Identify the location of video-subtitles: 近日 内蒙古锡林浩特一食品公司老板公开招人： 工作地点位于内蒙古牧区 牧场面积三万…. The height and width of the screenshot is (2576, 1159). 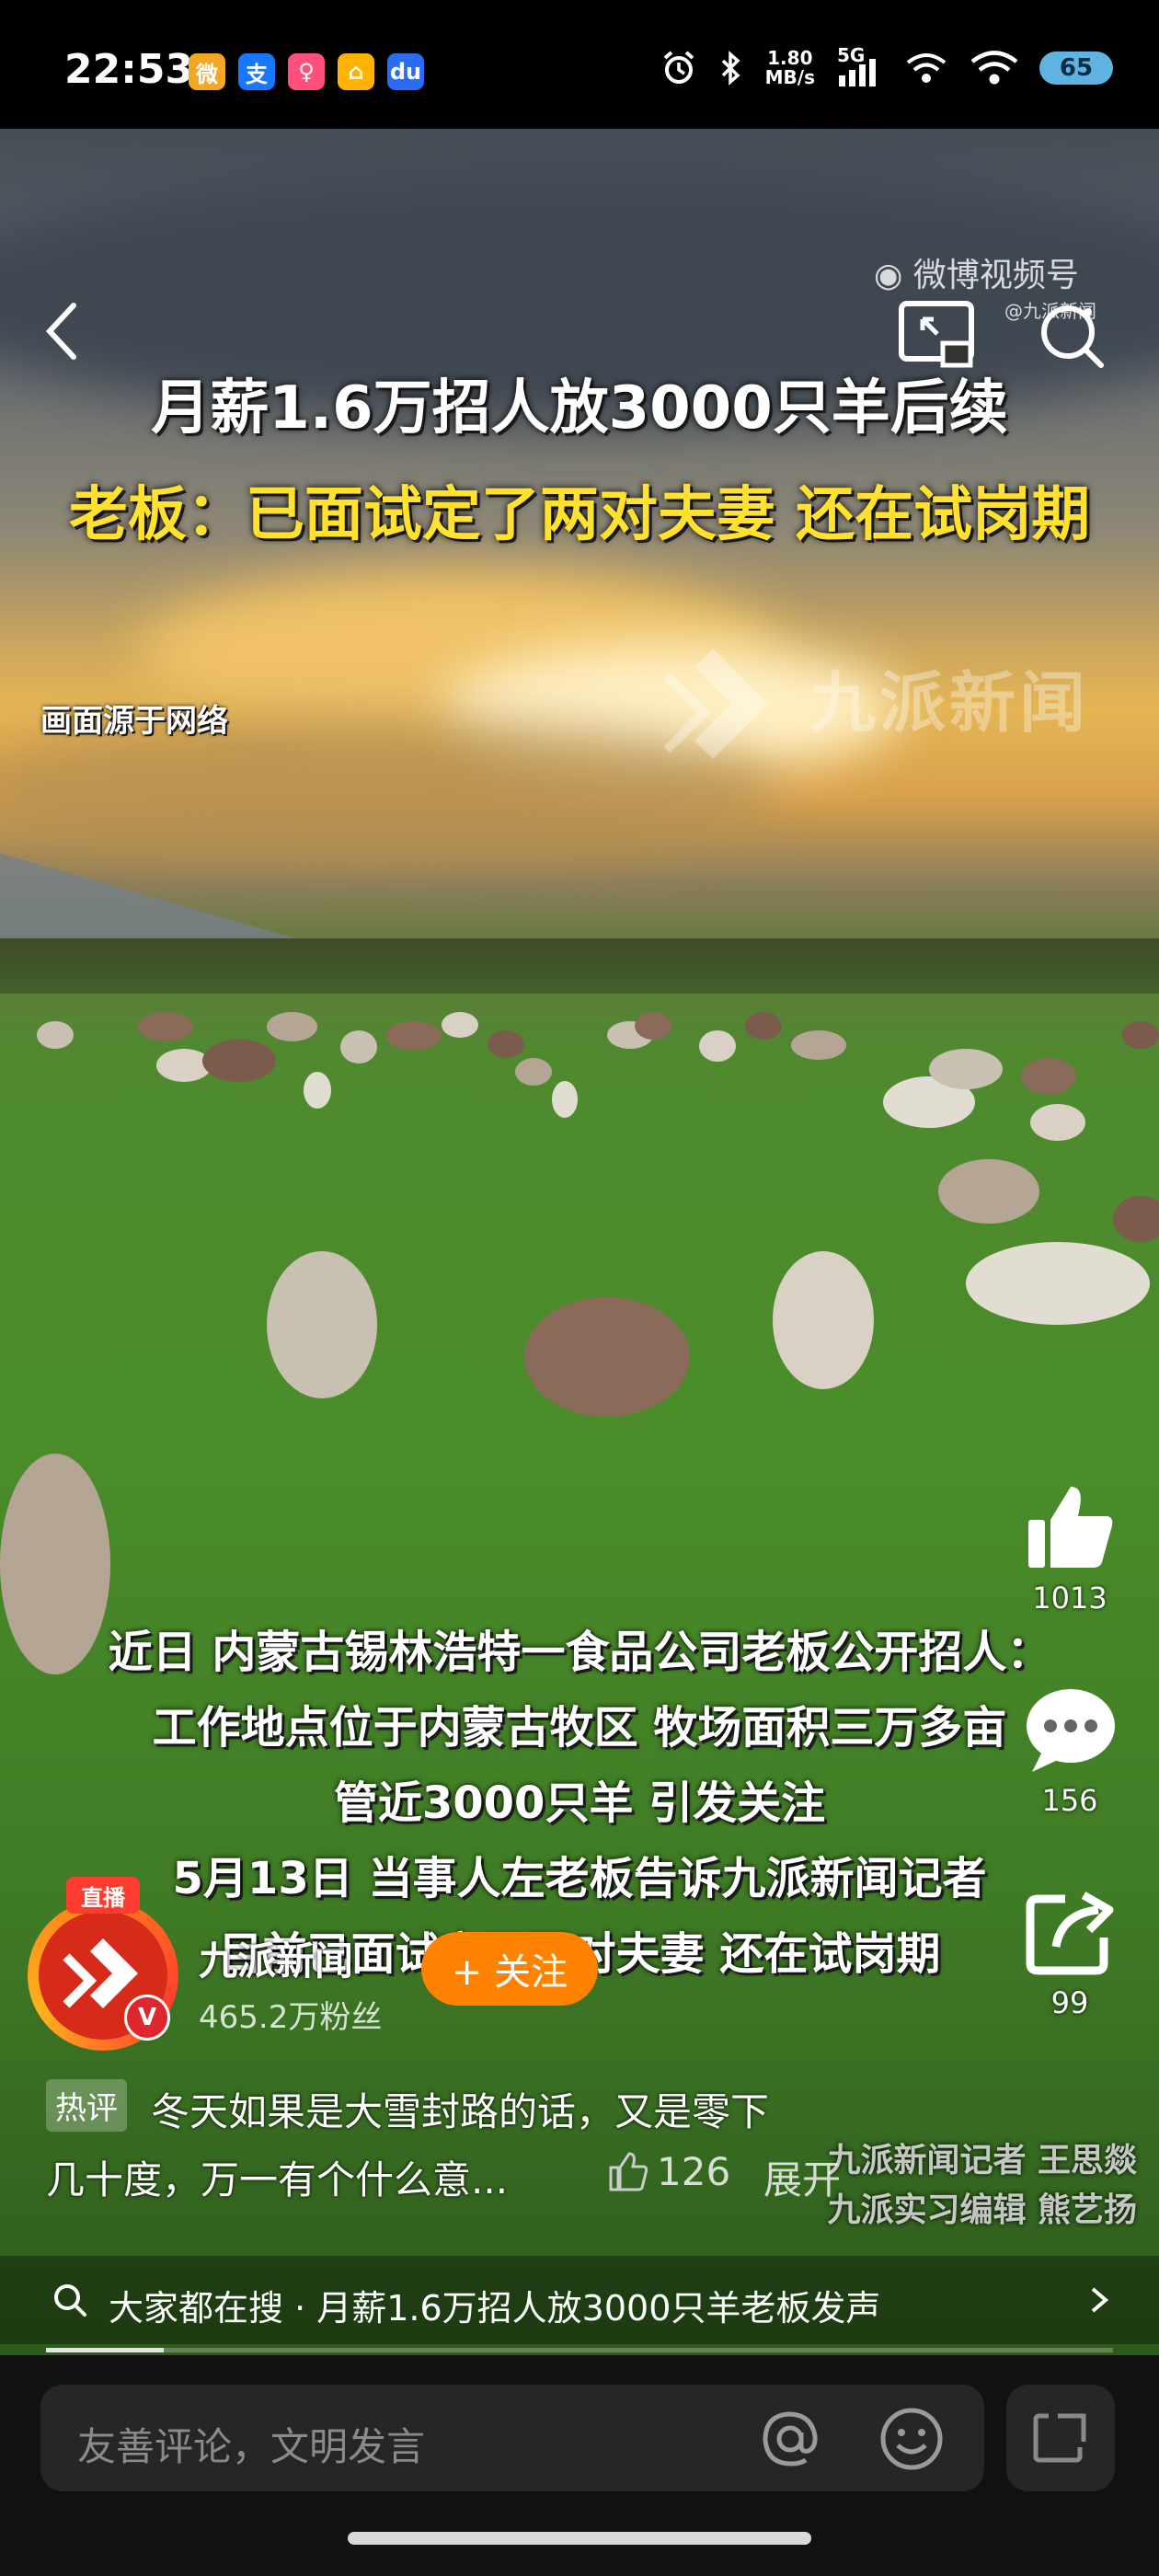
(579, 1803).